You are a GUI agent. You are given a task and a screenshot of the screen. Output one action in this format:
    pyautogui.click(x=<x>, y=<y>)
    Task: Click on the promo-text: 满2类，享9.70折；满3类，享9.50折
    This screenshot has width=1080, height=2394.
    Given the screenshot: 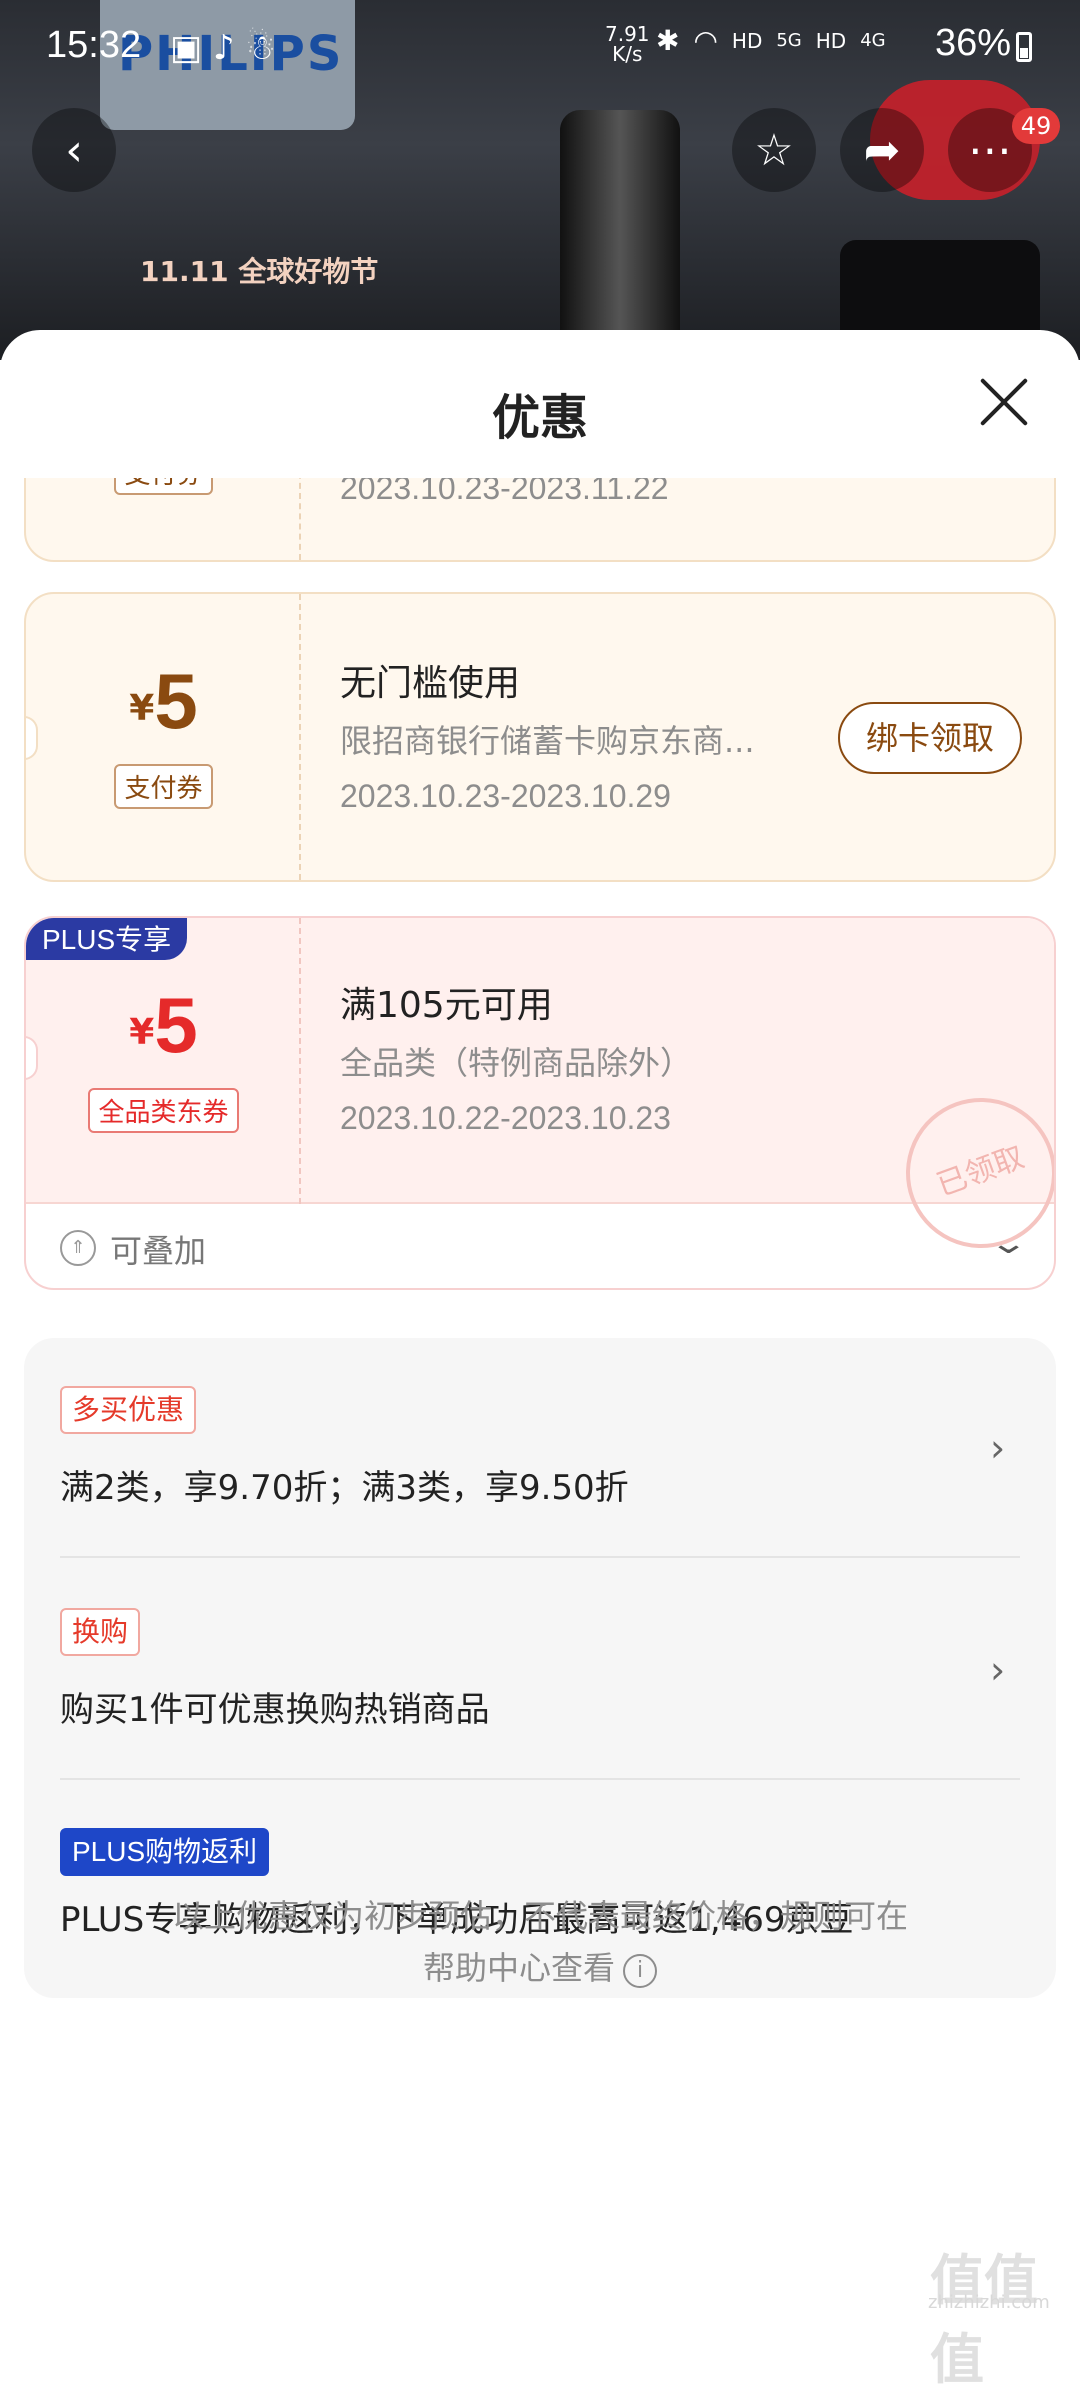 What is the action you would take?
    pyautogui.click(x=344, y=1488)
    